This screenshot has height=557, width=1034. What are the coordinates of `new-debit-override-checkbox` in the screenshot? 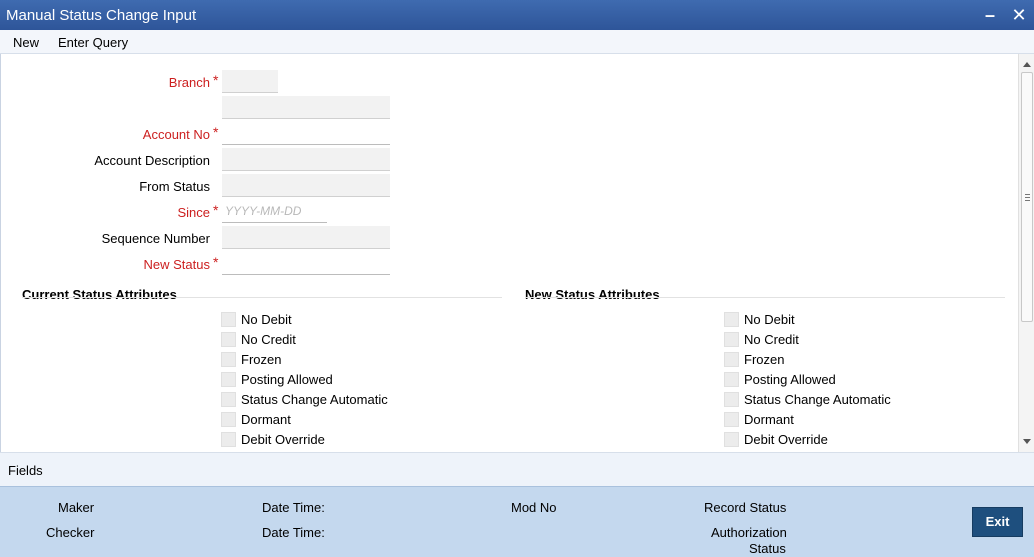 It's located at (731, 439).